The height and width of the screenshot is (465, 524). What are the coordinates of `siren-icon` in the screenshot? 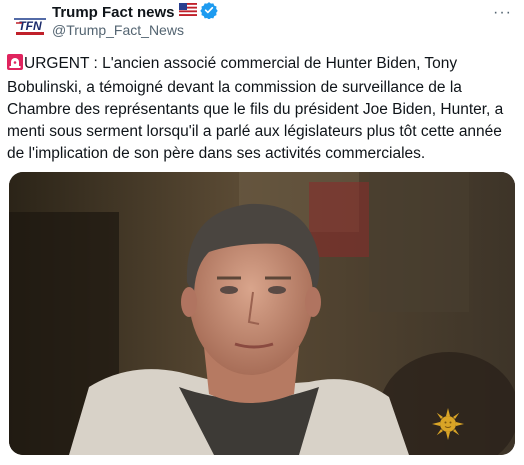 It's located at (15, 65).